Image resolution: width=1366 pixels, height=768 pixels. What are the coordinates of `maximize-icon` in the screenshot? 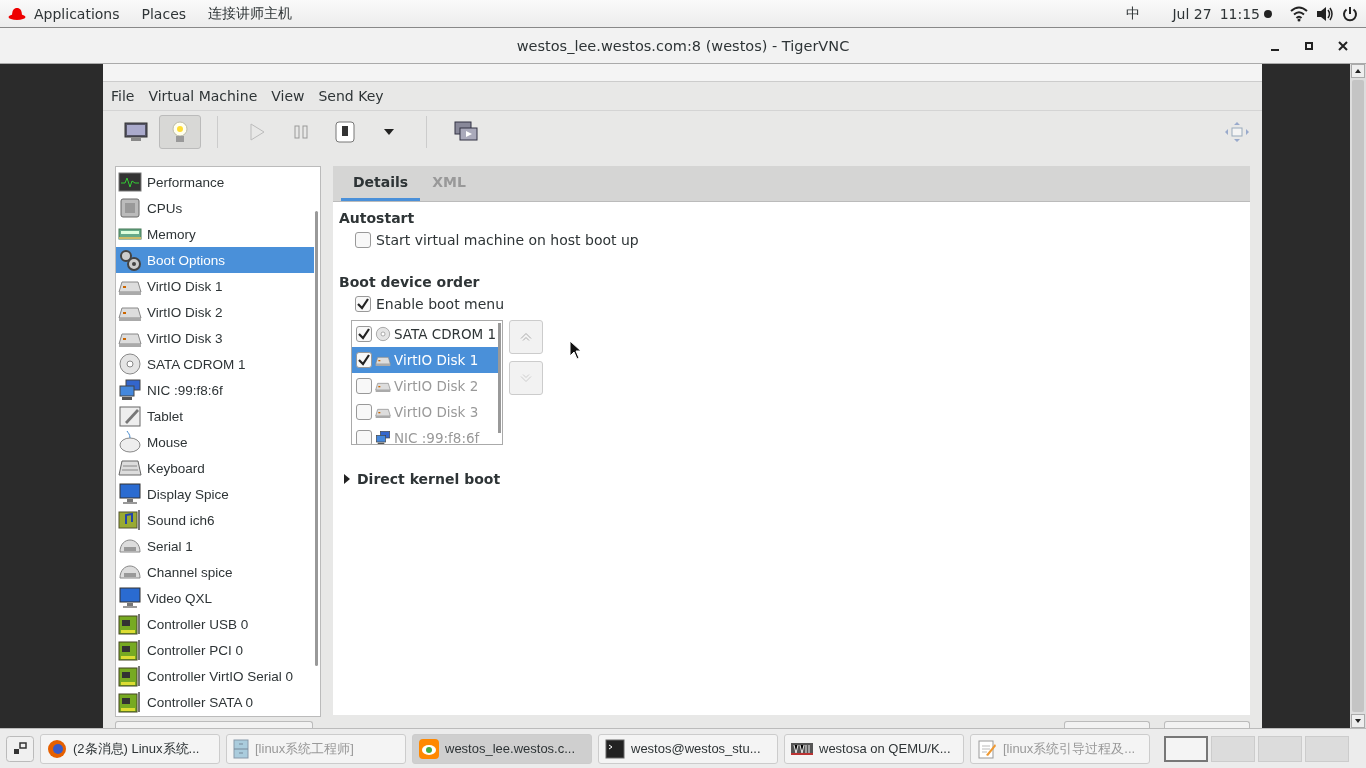 It's located at (1309, 46).